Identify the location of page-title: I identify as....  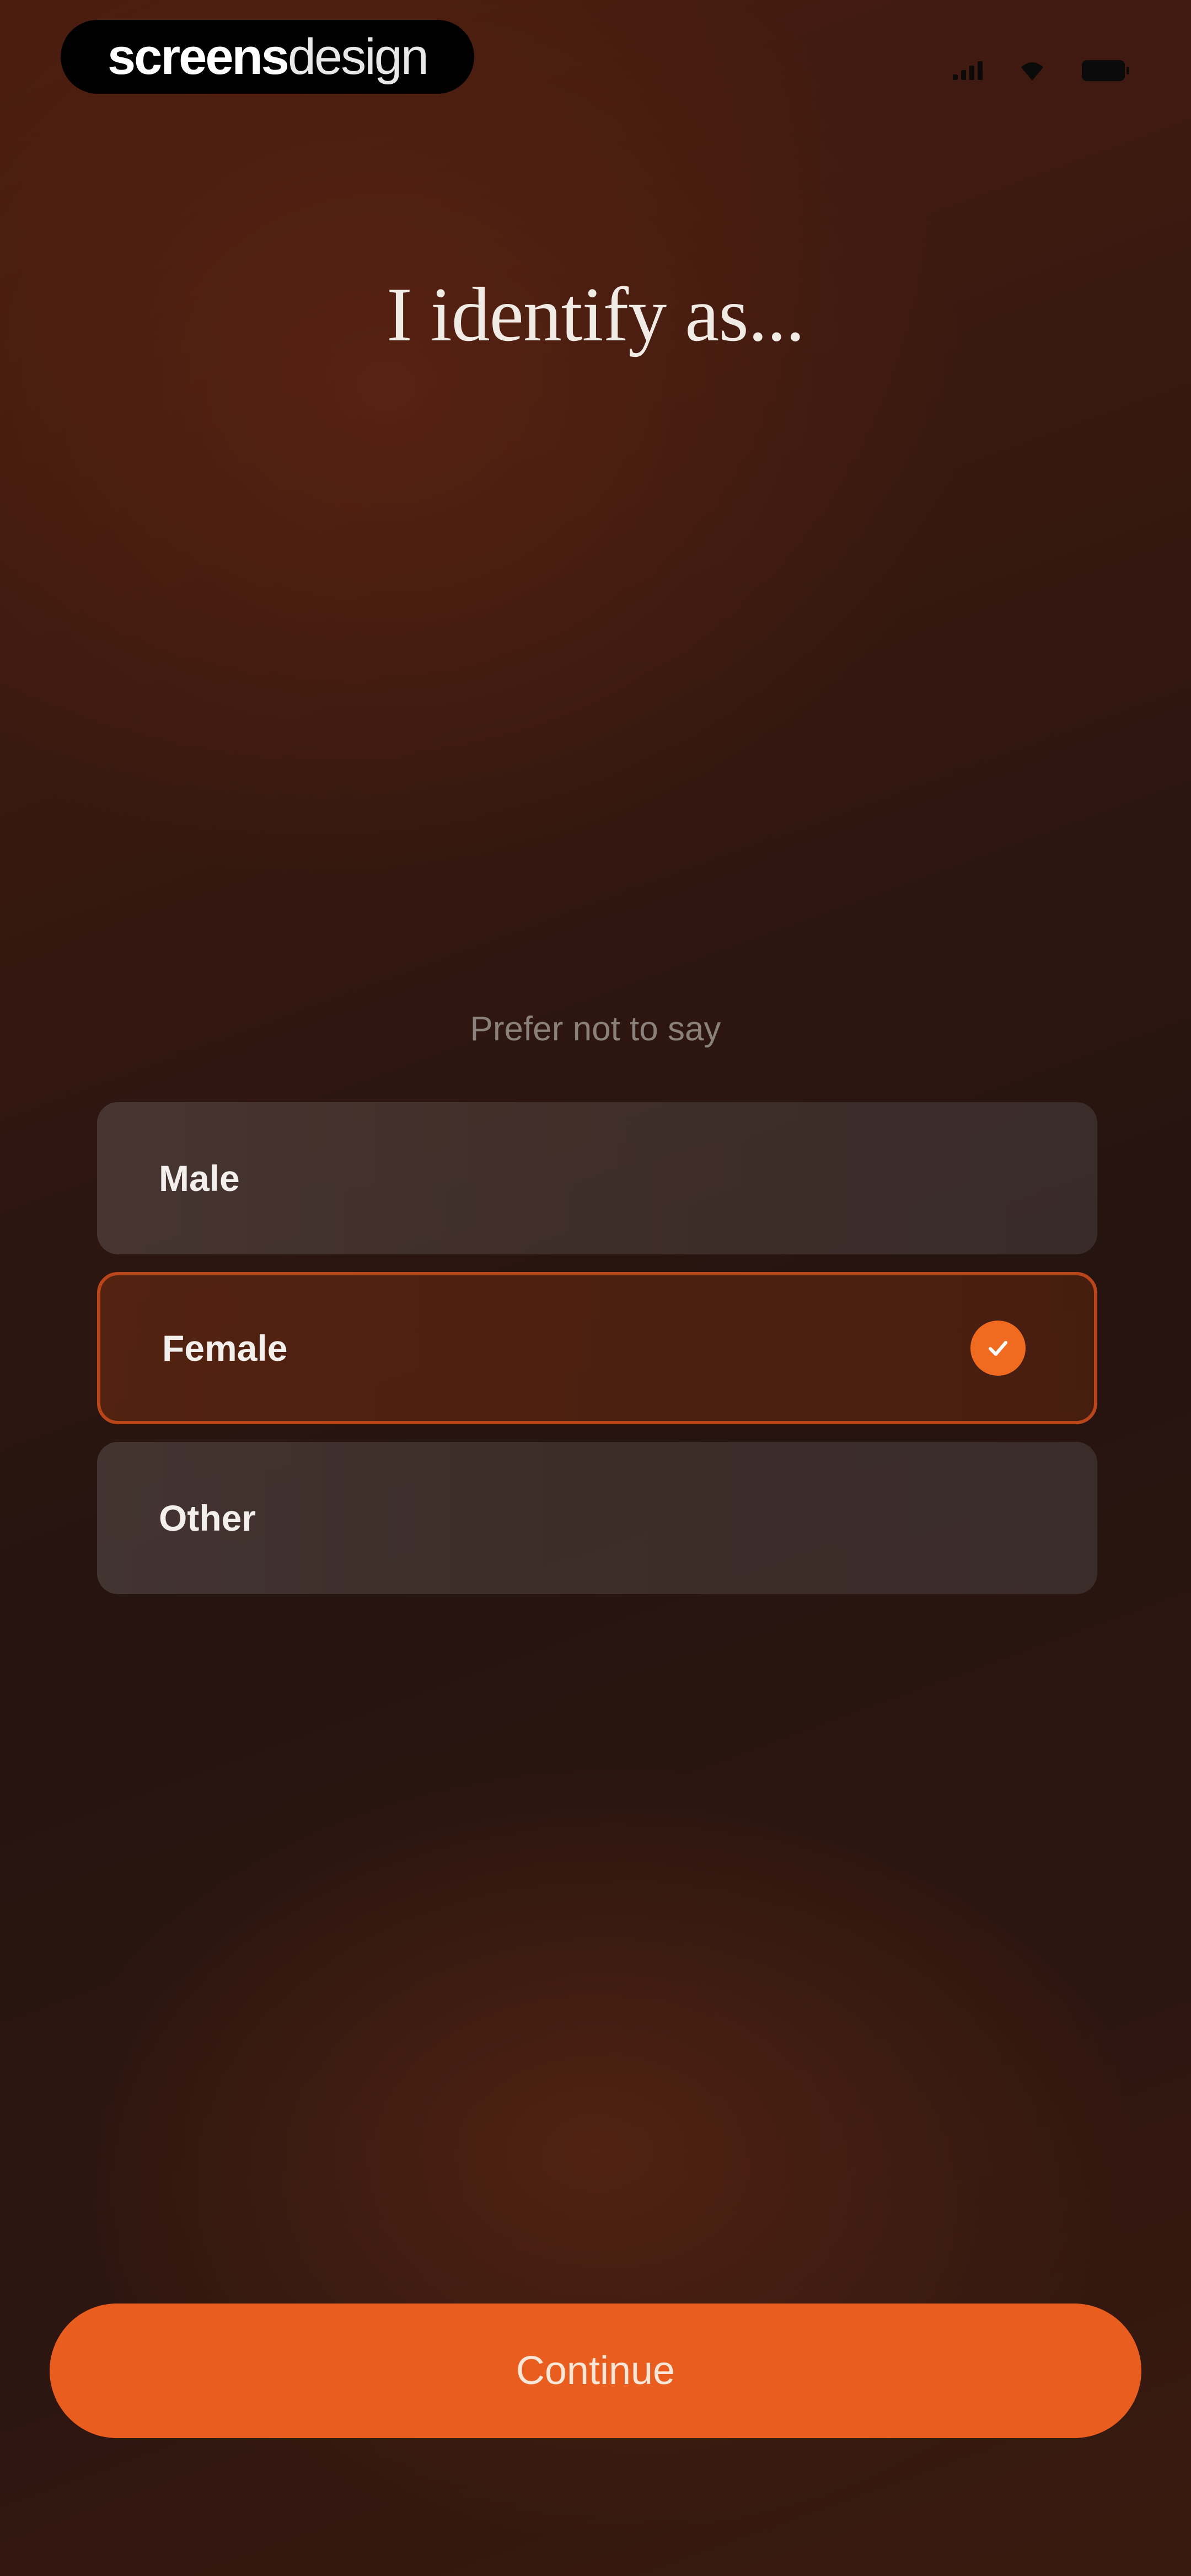
(596, 314).